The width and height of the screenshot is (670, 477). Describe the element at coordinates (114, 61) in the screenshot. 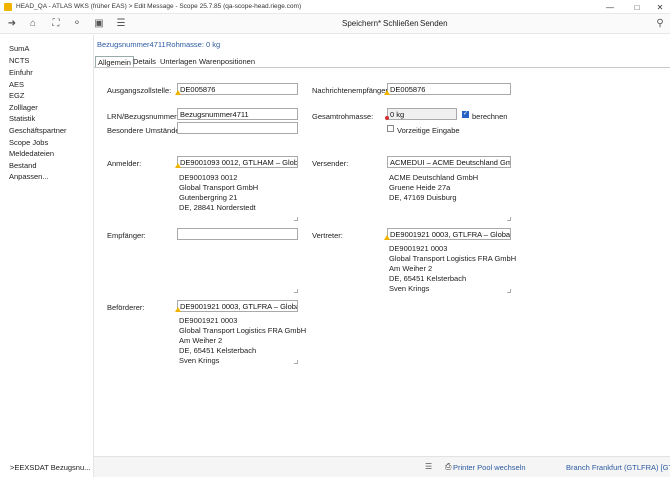

I see `tab-allgemein: Allgemein` at that location.